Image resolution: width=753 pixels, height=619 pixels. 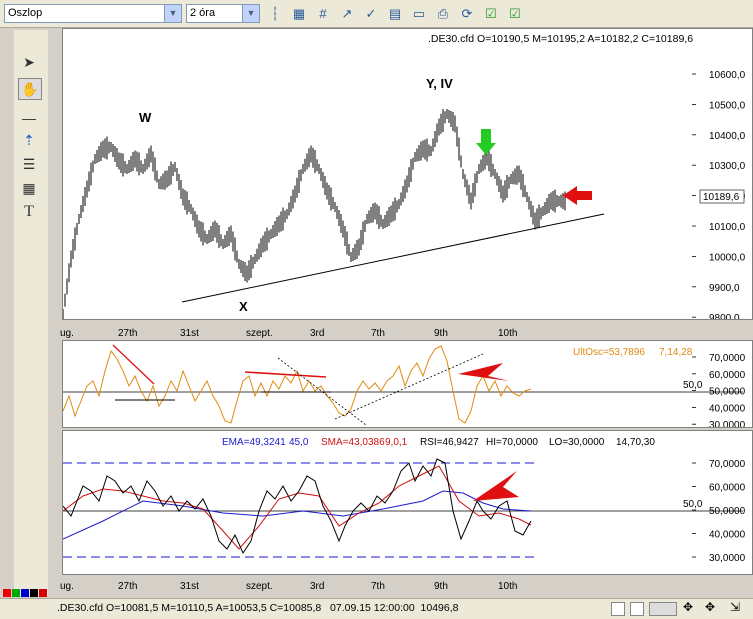 I want to click on grid-icon: ▦, so click(x=299, y=13).